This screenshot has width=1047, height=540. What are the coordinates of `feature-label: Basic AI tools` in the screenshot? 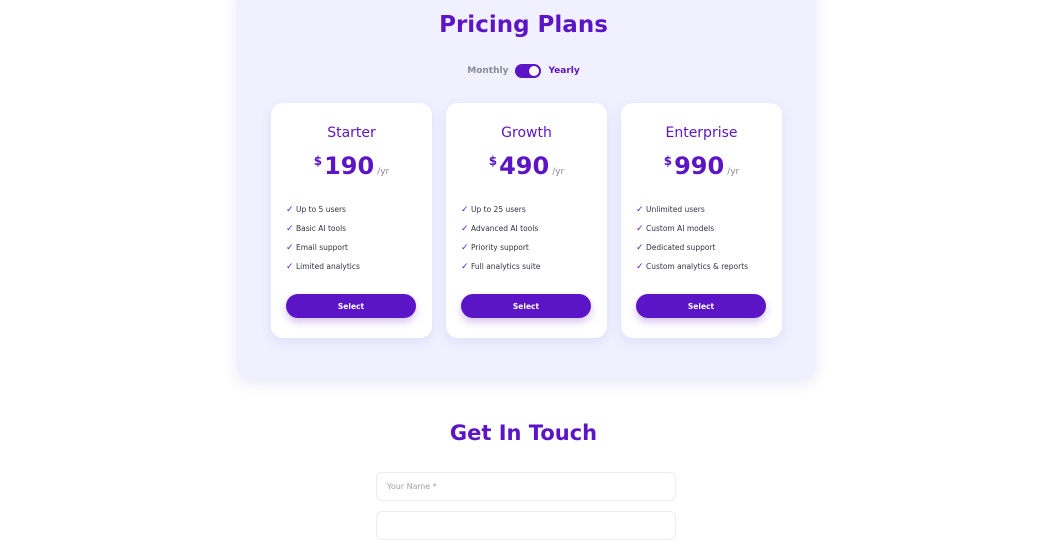 It's located at (321, 228).